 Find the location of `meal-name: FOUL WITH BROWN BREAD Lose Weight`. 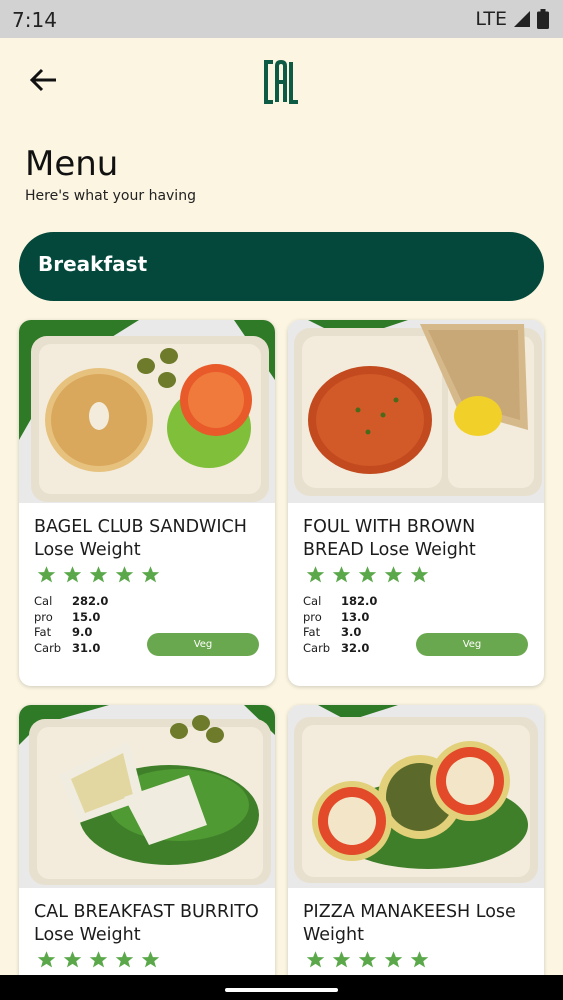

meal-name: FOUL WITH BROWN BREAD Lose Weight is located at coordinates (389, 538).